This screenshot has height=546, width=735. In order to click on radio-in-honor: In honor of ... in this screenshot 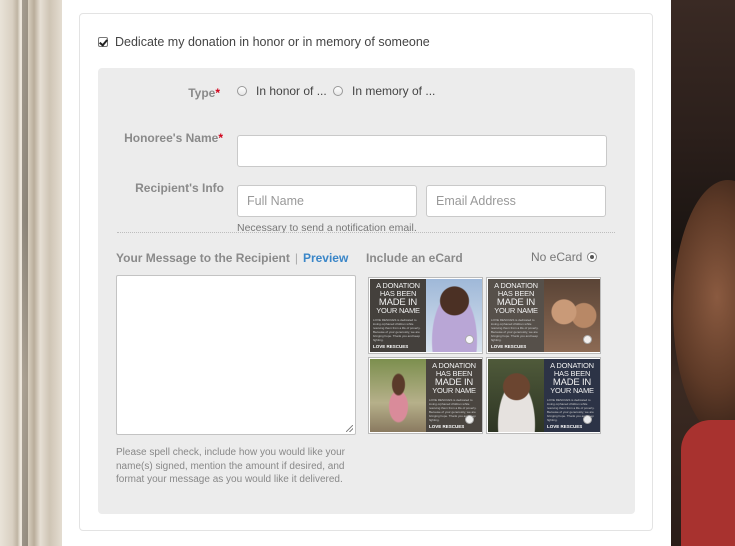, I will do `click(282, 91)`.